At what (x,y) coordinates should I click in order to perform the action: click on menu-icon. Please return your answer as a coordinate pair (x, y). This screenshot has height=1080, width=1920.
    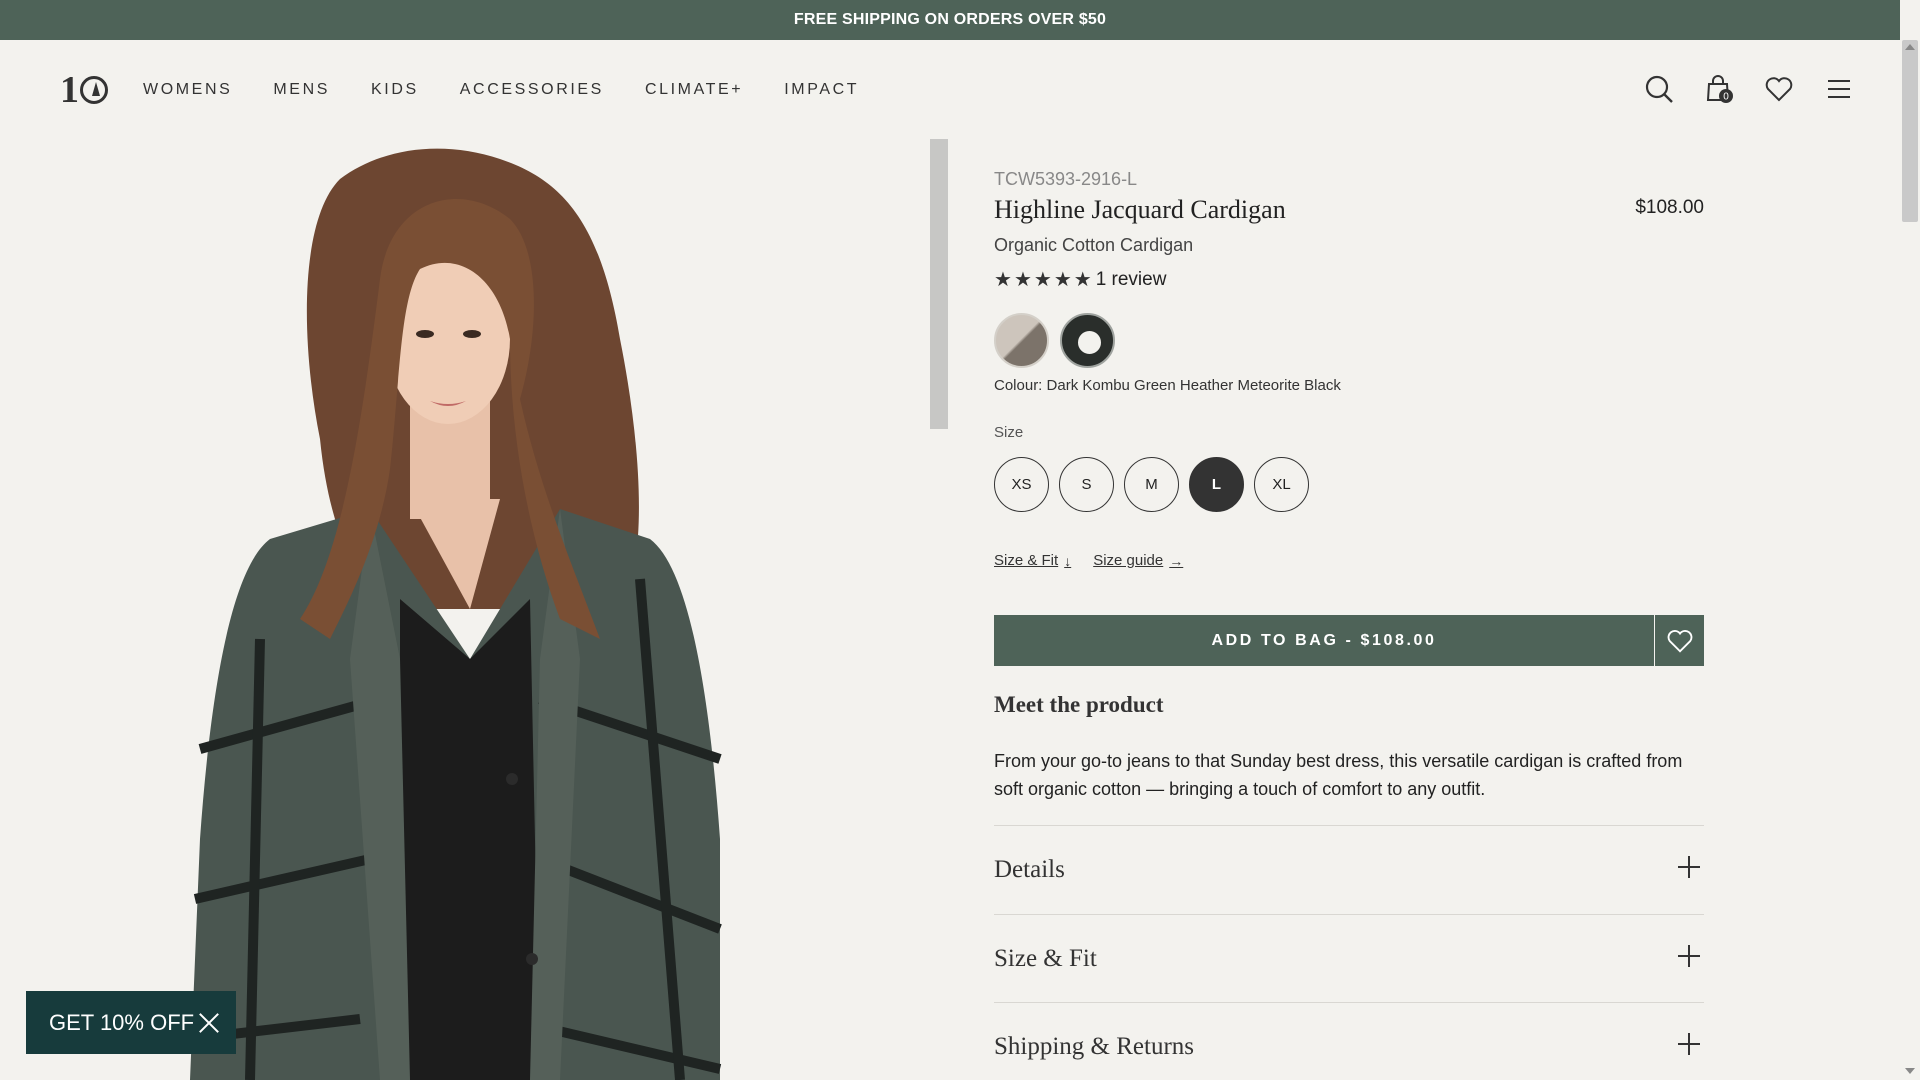
    Looking at the image, I should click on (1839, 89).